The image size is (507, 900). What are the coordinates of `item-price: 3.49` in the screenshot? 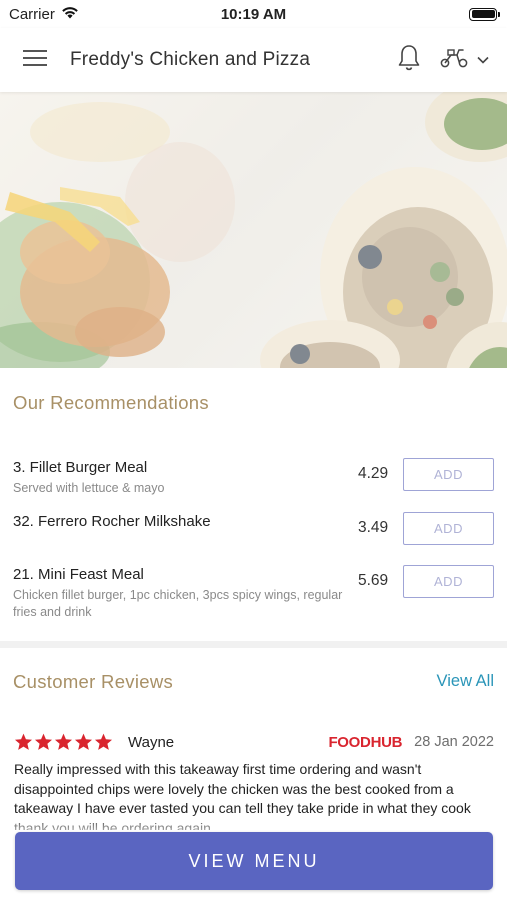 It's located at (373, 527).